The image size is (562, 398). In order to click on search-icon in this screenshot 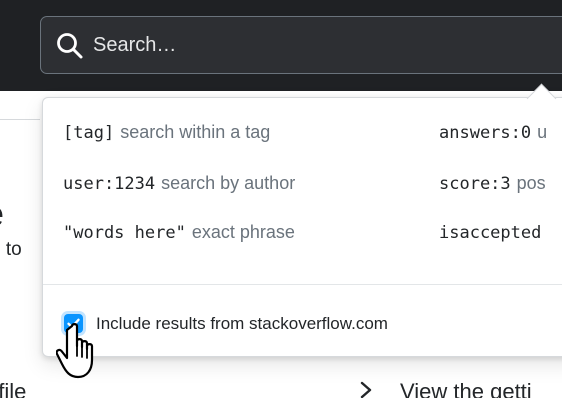, I will do `click(70, 46)`.